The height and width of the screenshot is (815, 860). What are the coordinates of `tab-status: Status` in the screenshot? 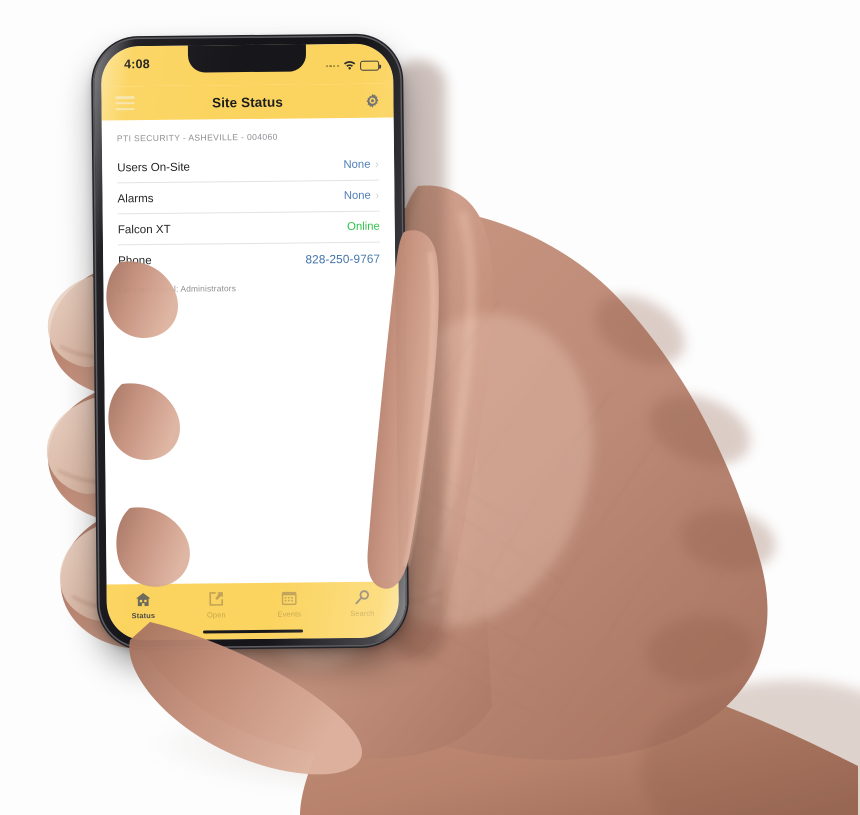 It's located at (143, 606).